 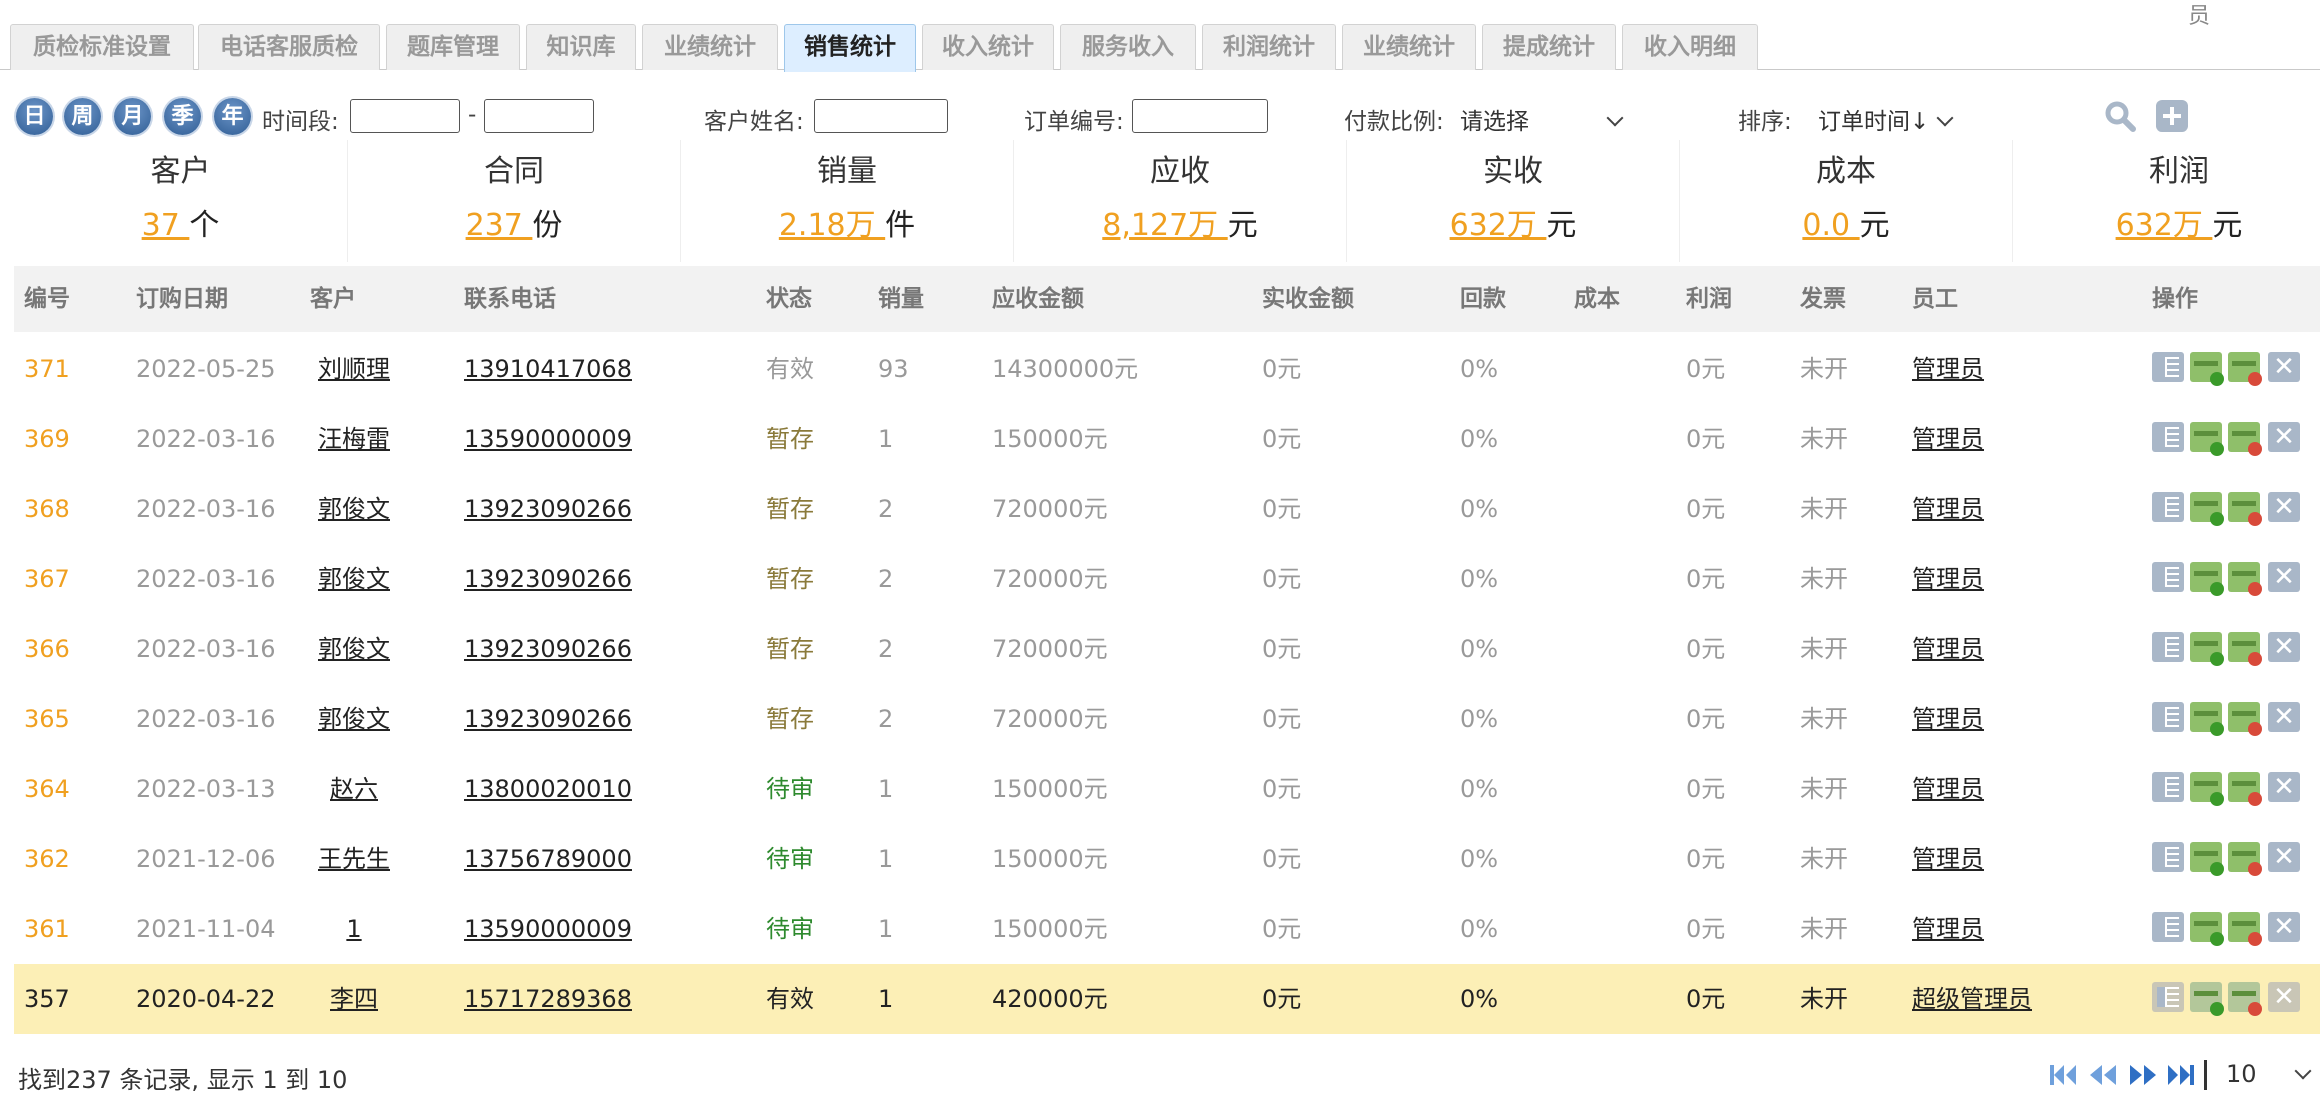 I want to click on tab-service-income: 服务收入, so click(x=1128, y=47).